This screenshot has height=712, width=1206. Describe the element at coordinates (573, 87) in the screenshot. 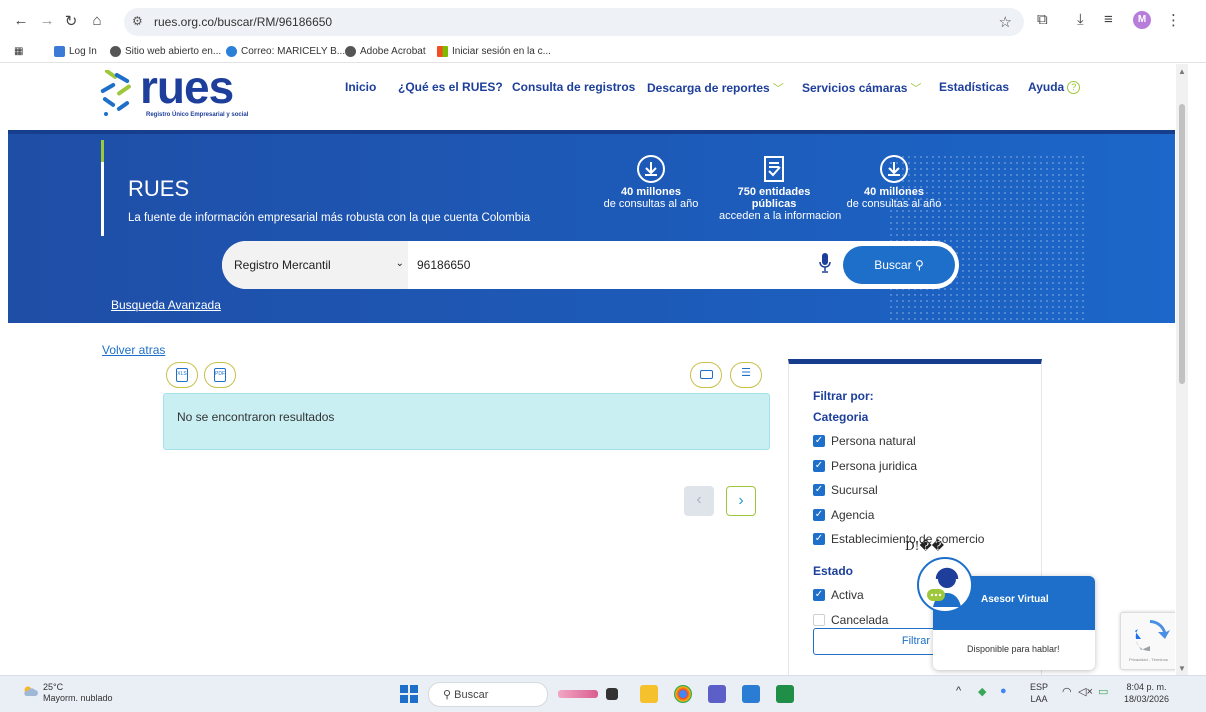

I see `nav-consulta-registros: Consulta de registros` at that location.